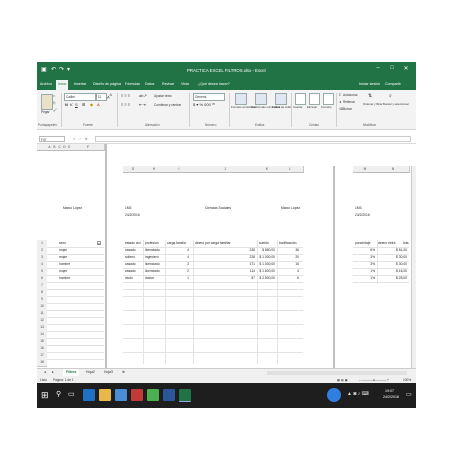 This screenshot has width=453, height=453. Describe the element at coordinates (47, 102) in the screenshot. I see `paste-icon` at that location.